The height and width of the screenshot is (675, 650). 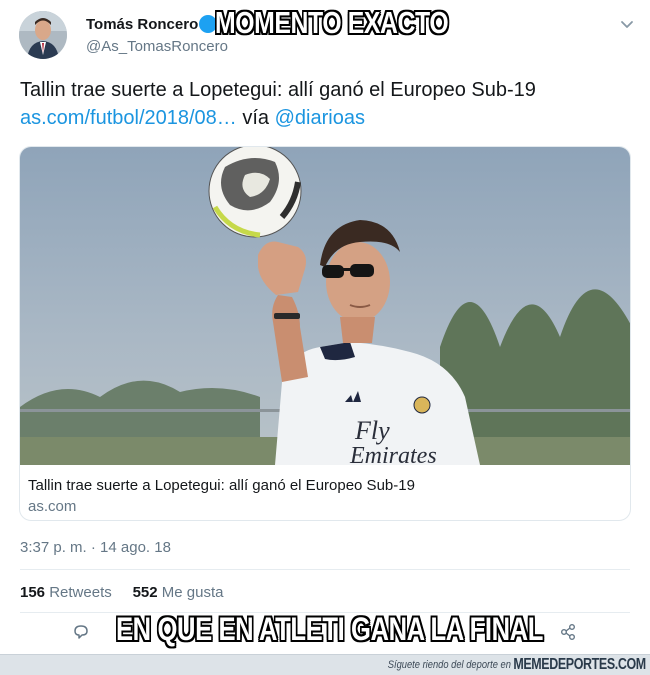 I want to click on author-avatar, so click(x=43, y=35).